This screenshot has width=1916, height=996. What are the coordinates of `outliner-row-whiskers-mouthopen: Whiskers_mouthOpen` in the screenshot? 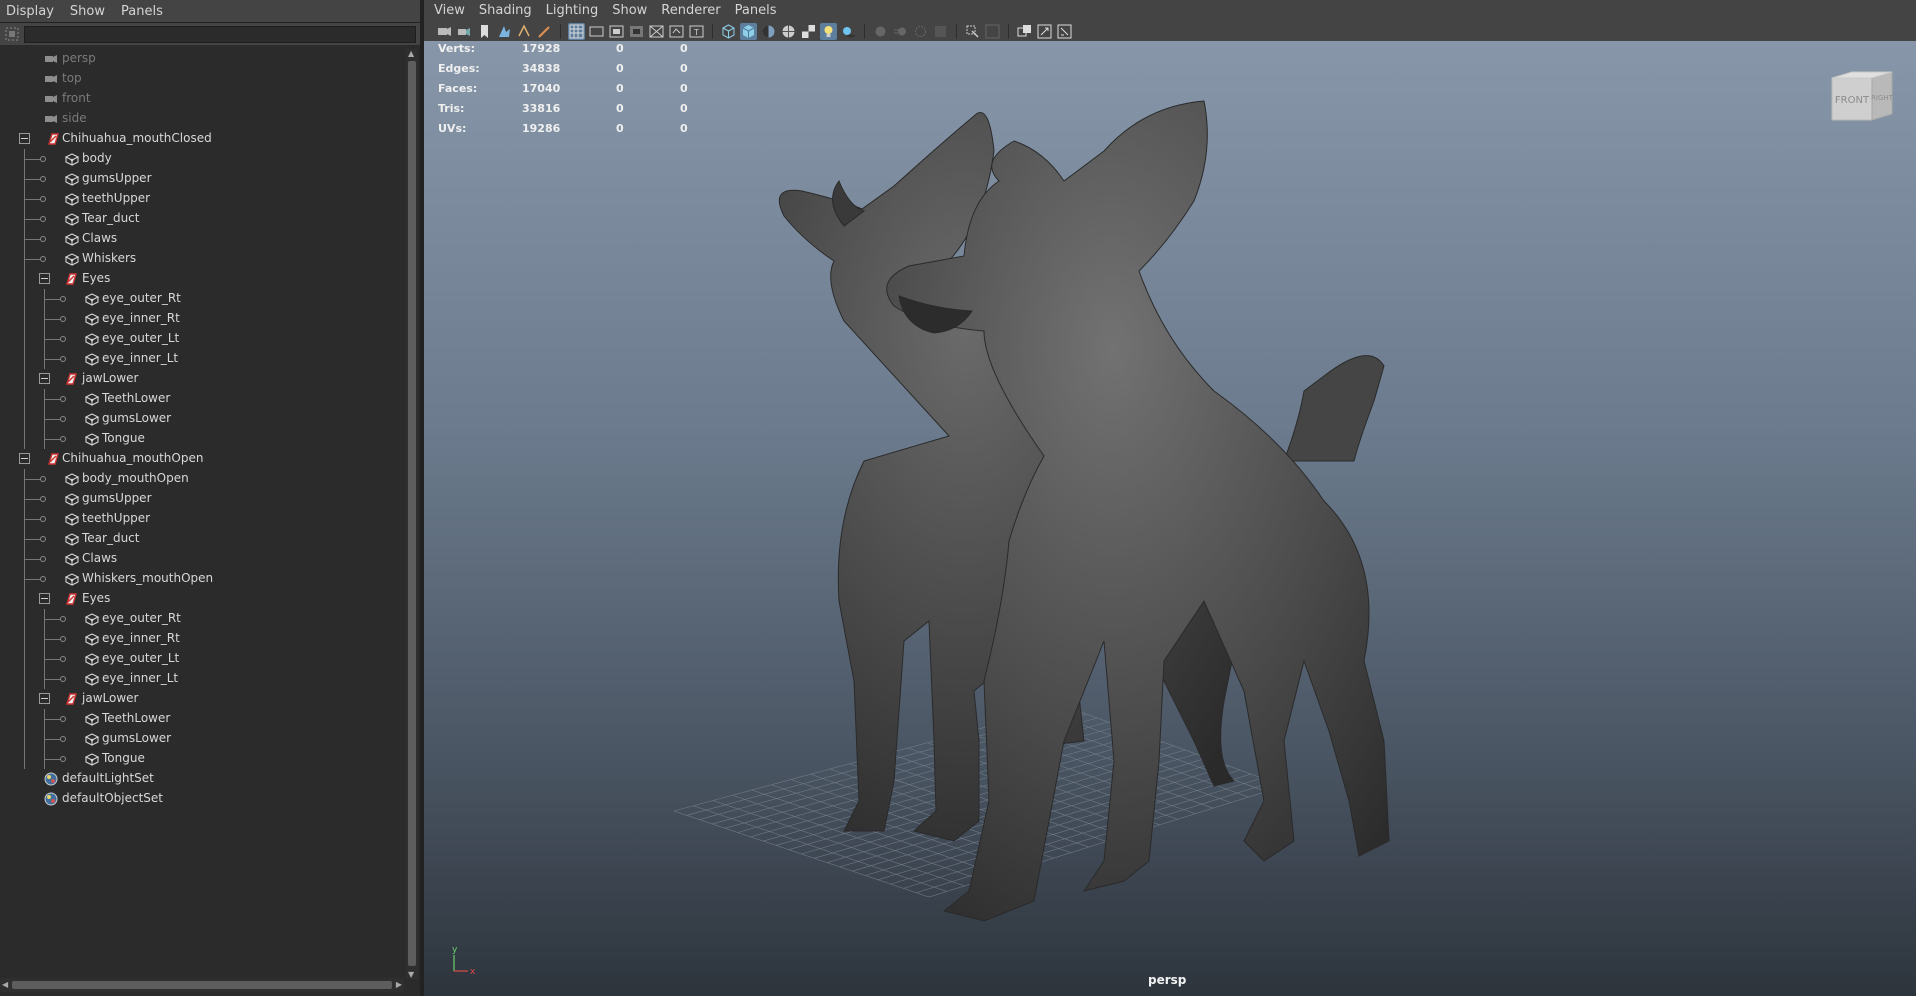 It's located at (202, 579).